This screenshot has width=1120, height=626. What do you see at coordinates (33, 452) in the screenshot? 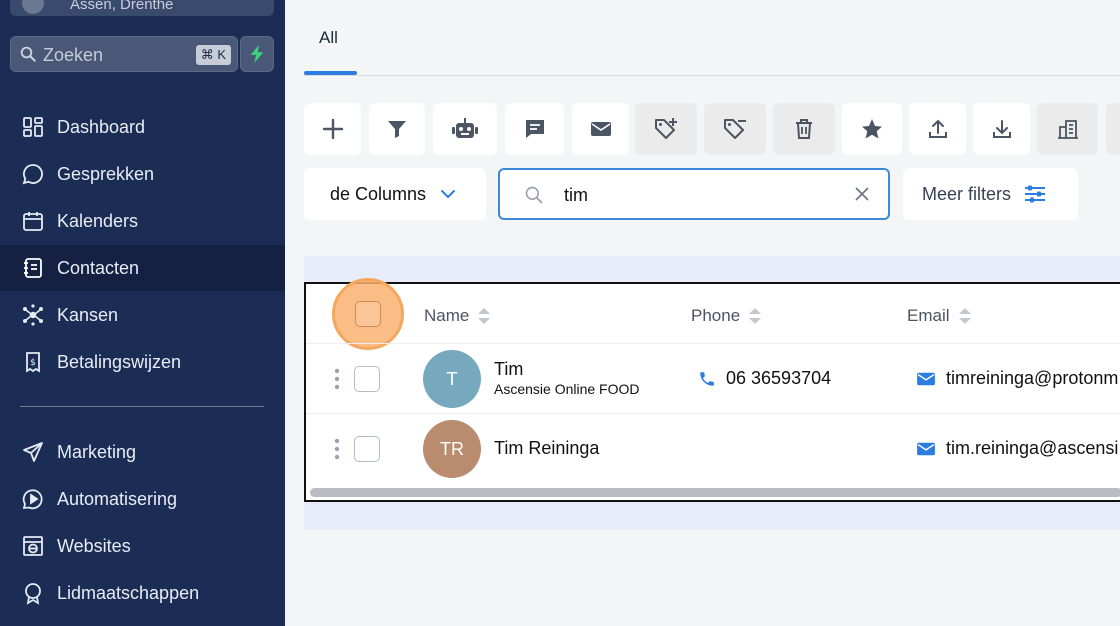
I see `send-icon` at bounding box center [33, 452].